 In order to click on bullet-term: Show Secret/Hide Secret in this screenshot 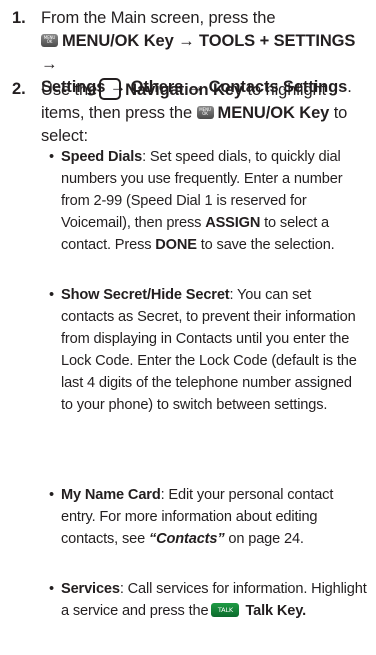, I will do `click(145, 295)`.